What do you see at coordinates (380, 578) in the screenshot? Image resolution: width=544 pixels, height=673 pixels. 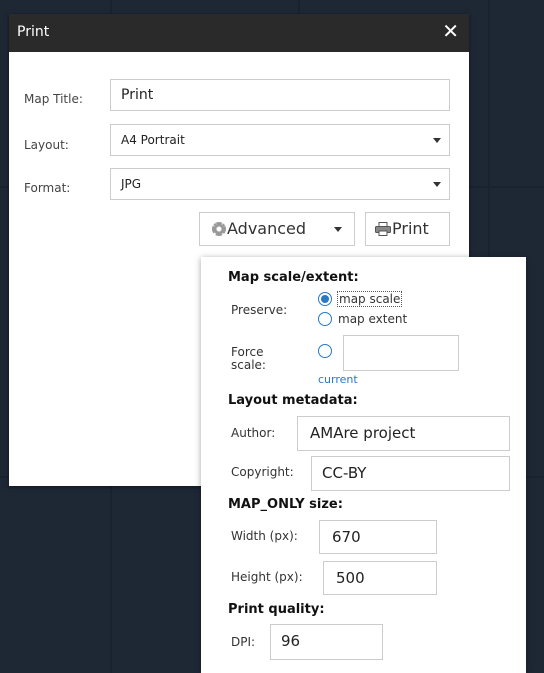 I see `height-input: 500` at bounding box center [380, 578].